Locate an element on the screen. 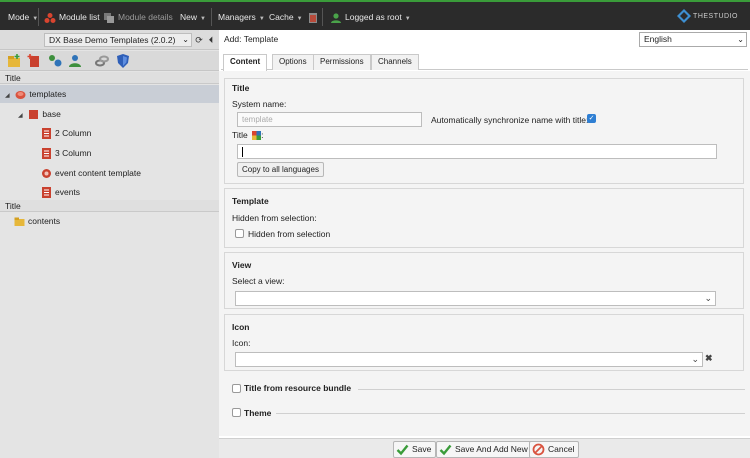 The image size is (750, 458). resource-bundle-legend: Title from resource bundle is located at coordinates (298, 388).